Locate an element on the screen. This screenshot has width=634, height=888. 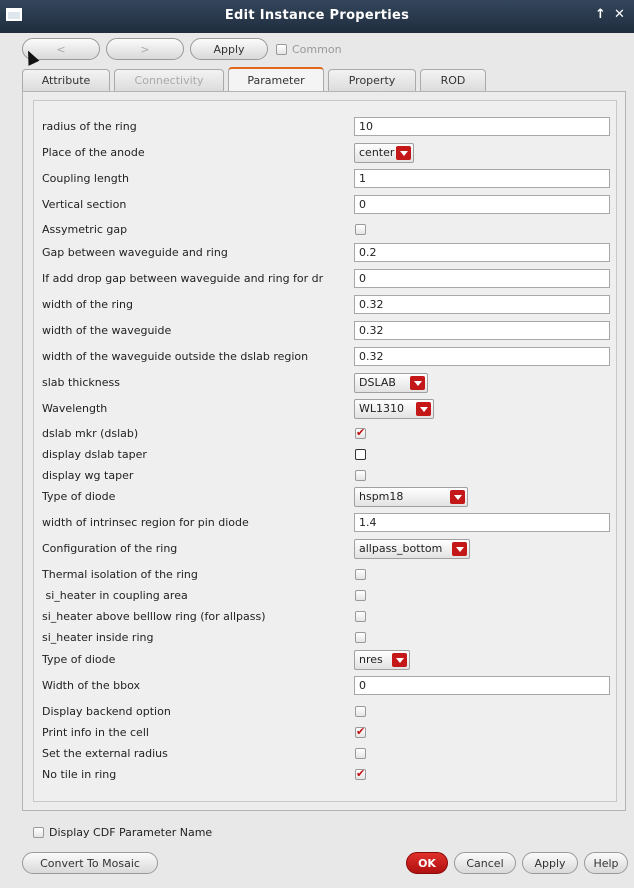
param-row: slab thickness DSLAB is located at coordinates (326, 383).